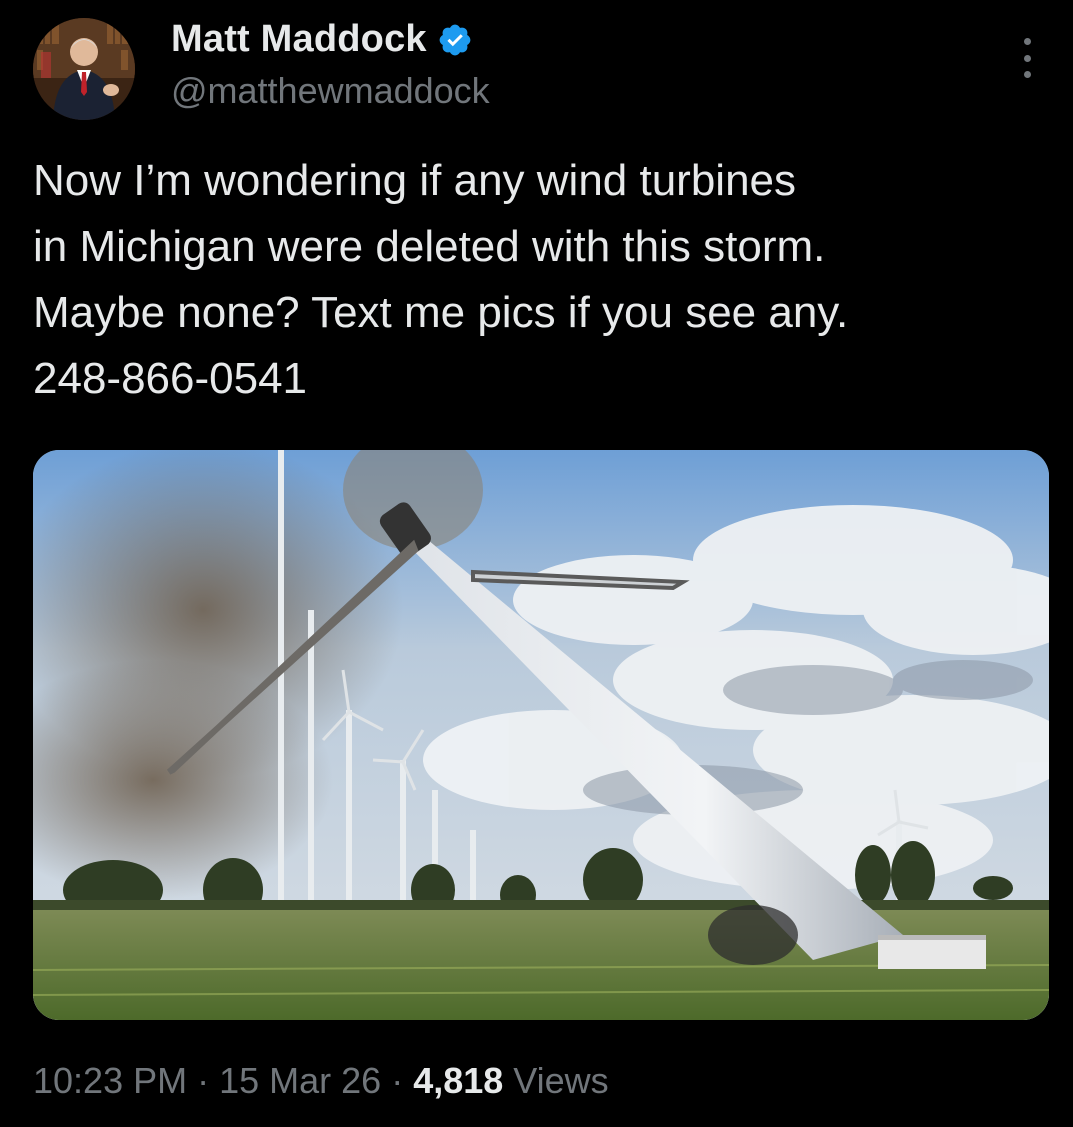 The height and width of the screenshot is (1127, 1073). Describe the element at coordinates (110, 1081) in the screenshot. I see `tweet-time: 10:23 PM` at that location.